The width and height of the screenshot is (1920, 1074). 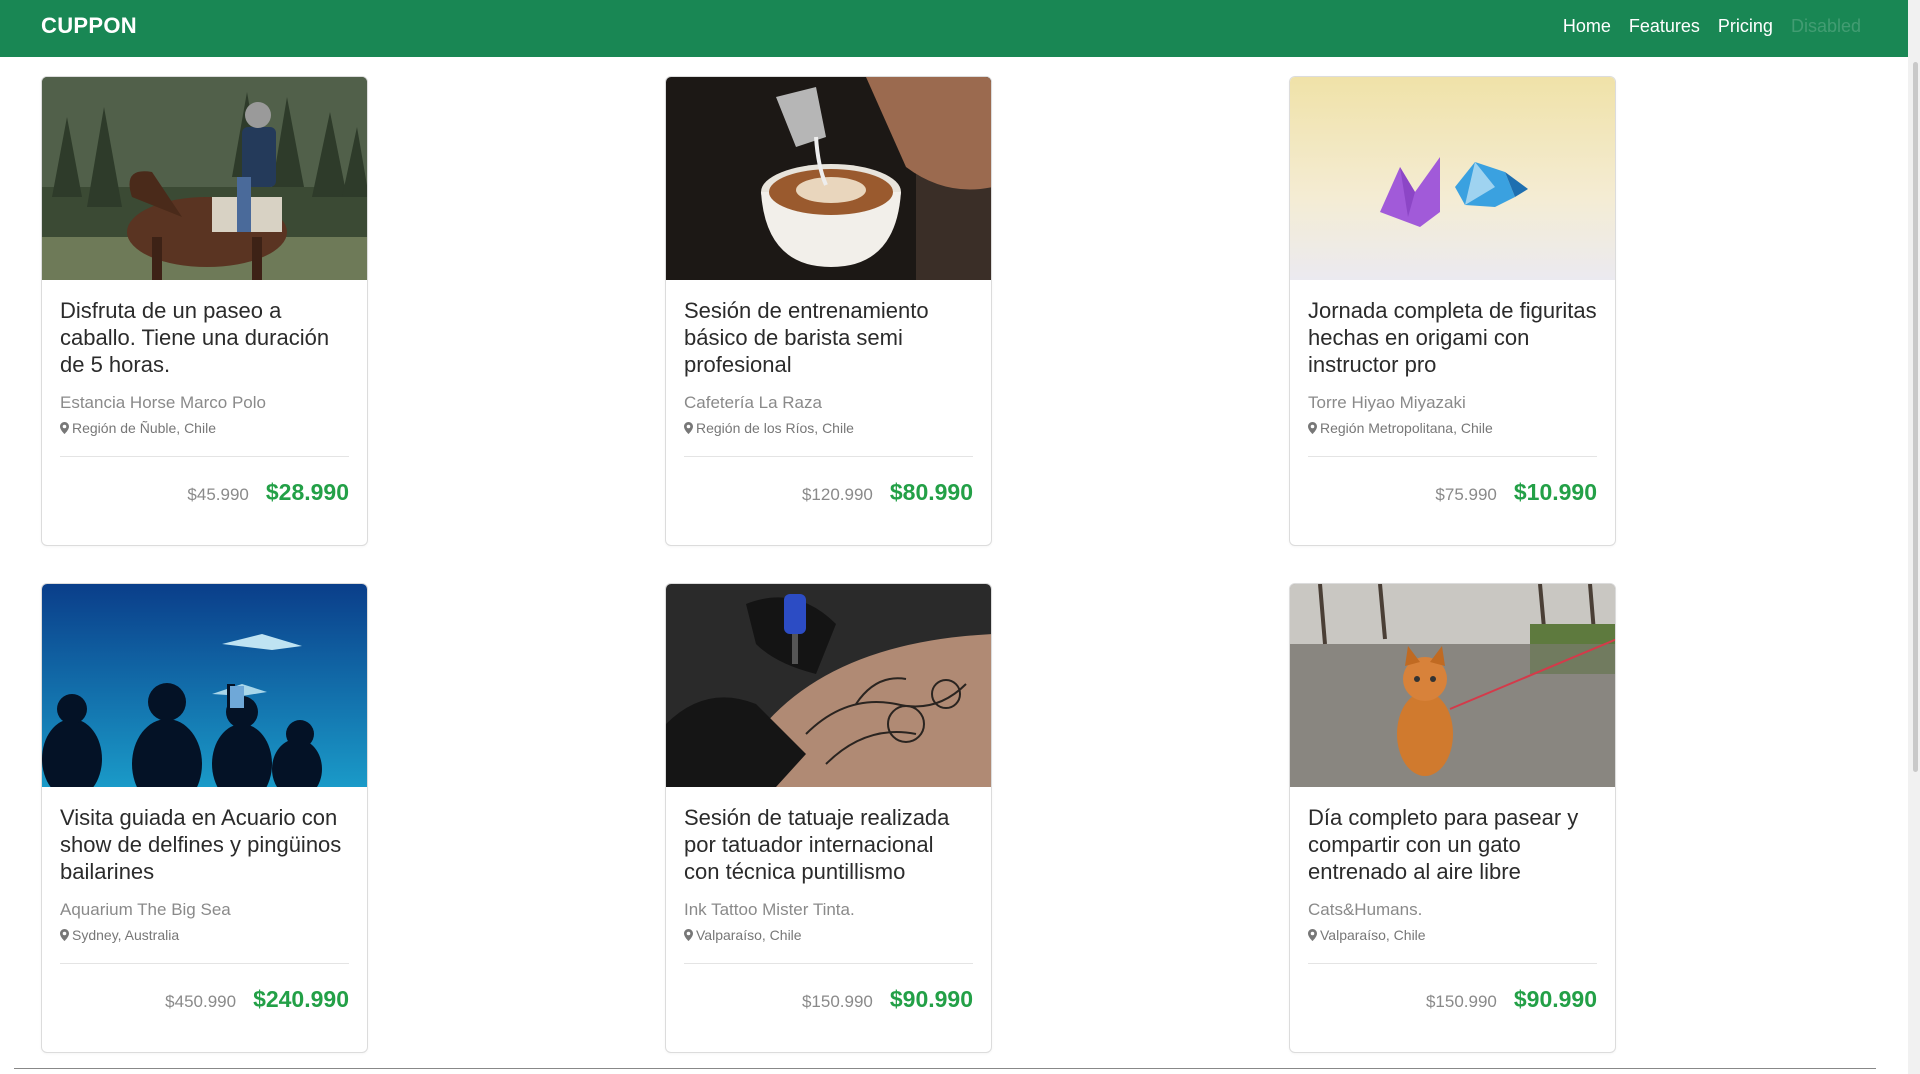 I want to click on location: Región Metropolitana, Chile, so click(x=1452, y=428).